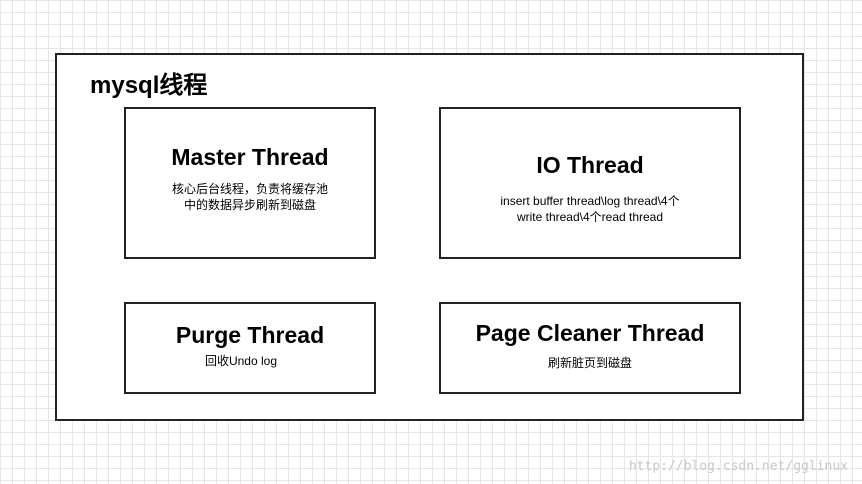 Image resolution: width=862 pixels, height=484 pixels. What do you see at coordinates (149, 85) in the screenshot?
I see `container-title: mysql线程` at bounding box center [149, 85].